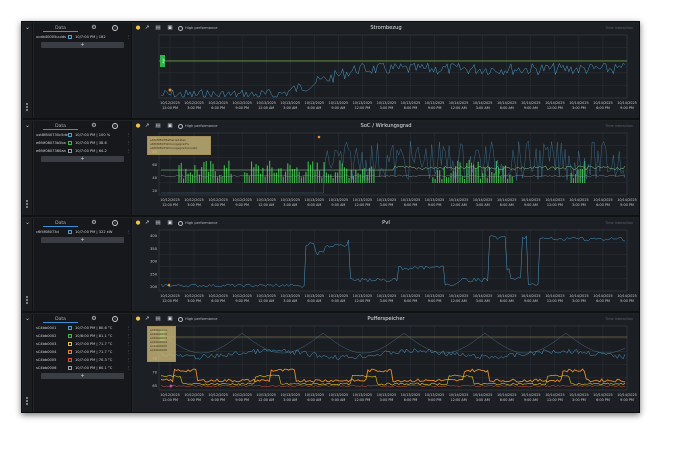 The width and height of the screenshot is (686, 454). Describe the element at coordinates (82, 135) in the screenshot. I see `series-row: uxt8f840730c5de 10/7:00 PM | 100 % ⋮` at that location.